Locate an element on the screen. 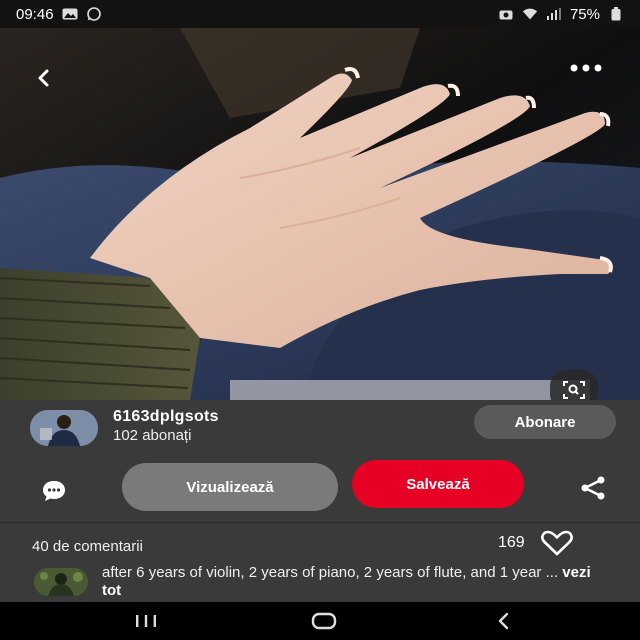 The image size is (640, 640). visual-search-button is located at coordinates (574, 385).